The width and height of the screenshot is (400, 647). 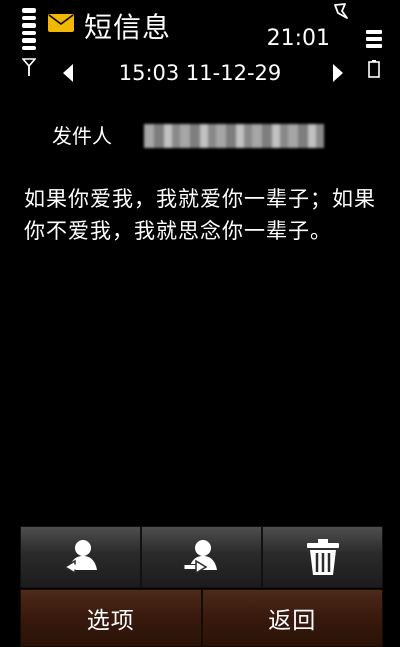 What do you see at coordinates (298, 38) in the screenshot?
I see `clock: 21:01` at bounding box center [298, 38].